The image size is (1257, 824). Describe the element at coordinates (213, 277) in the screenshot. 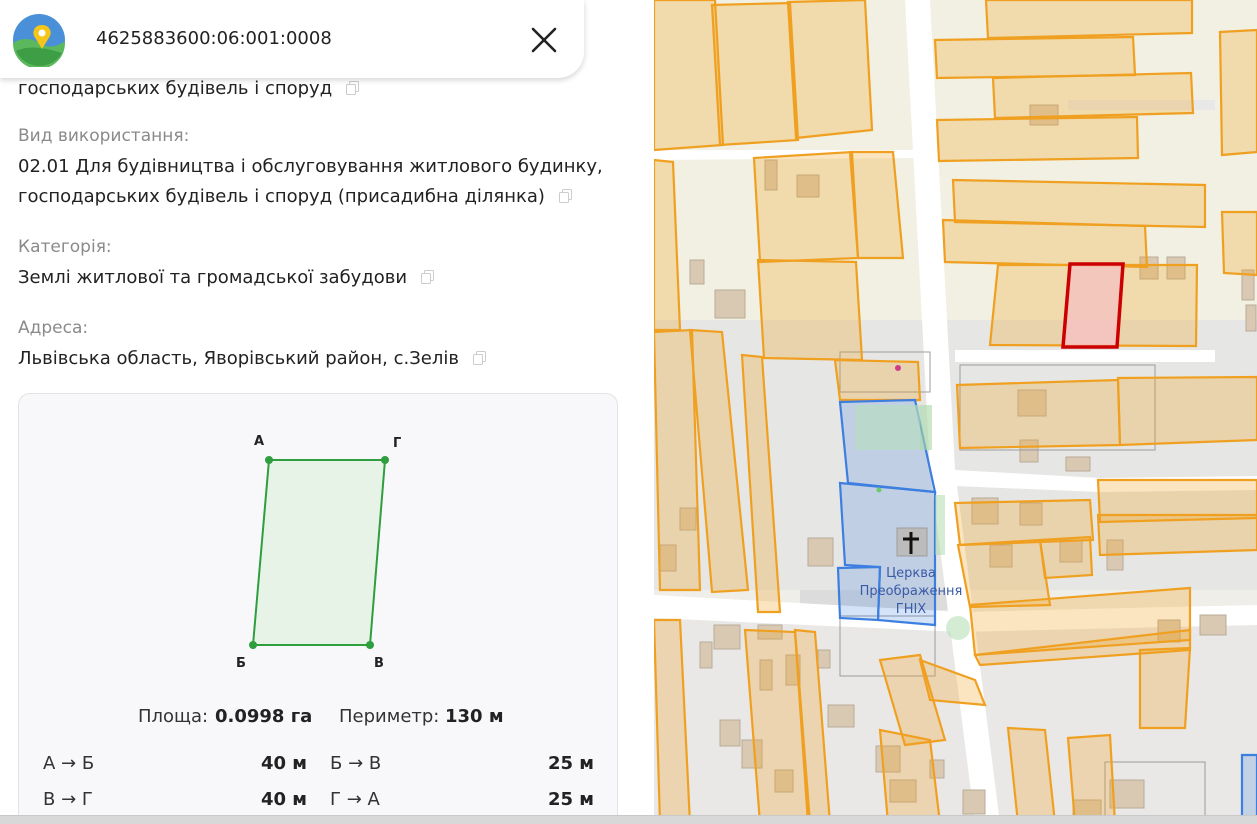

I see `category-value: Землі житлової та громадської забудови` at that location.